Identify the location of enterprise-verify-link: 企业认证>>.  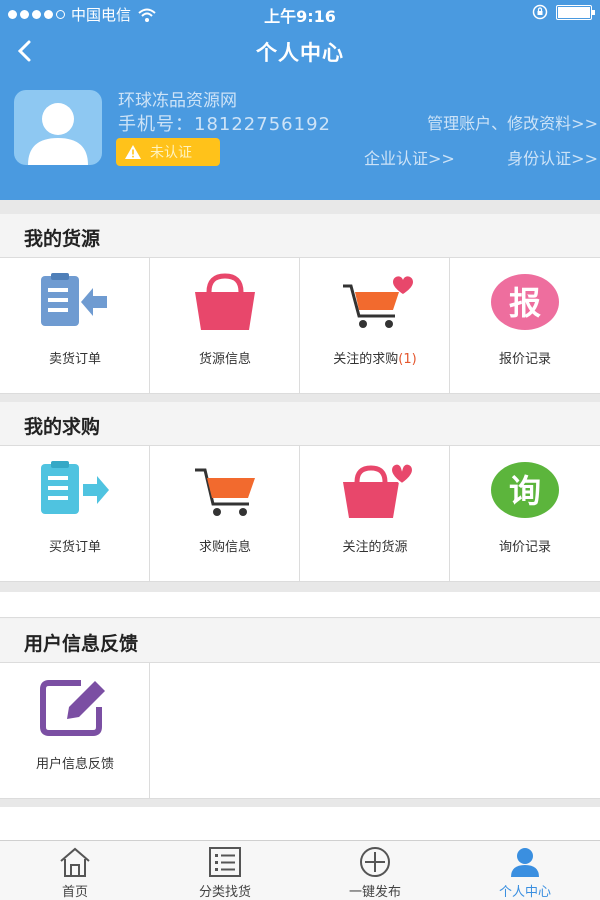
(409, 157).